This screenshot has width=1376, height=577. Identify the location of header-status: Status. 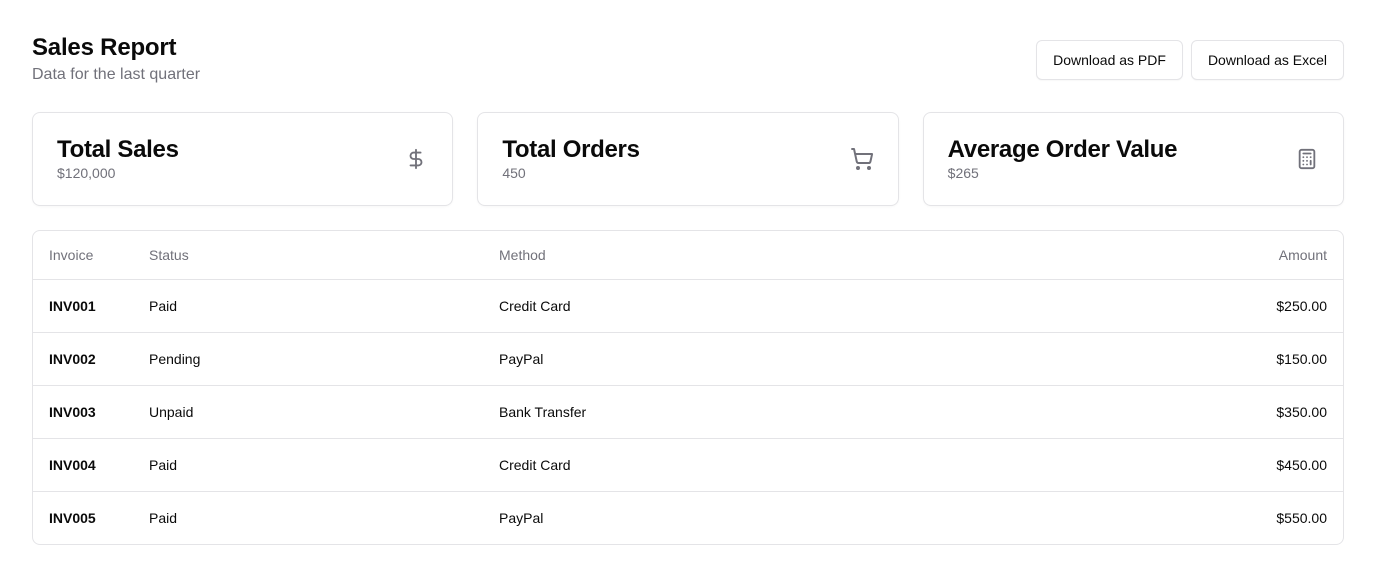
(308, 255).